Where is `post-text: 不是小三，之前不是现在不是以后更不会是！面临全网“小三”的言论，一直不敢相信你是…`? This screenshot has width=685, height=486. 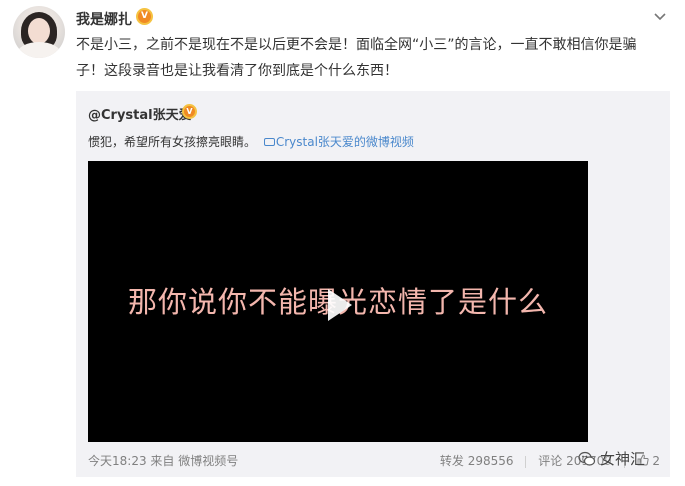 post-text: 不是小三，之前不是现在不是以后更不会是！面临全网“小三”的言论，一直不敢相信你是… is located at coordinates (356, 58).